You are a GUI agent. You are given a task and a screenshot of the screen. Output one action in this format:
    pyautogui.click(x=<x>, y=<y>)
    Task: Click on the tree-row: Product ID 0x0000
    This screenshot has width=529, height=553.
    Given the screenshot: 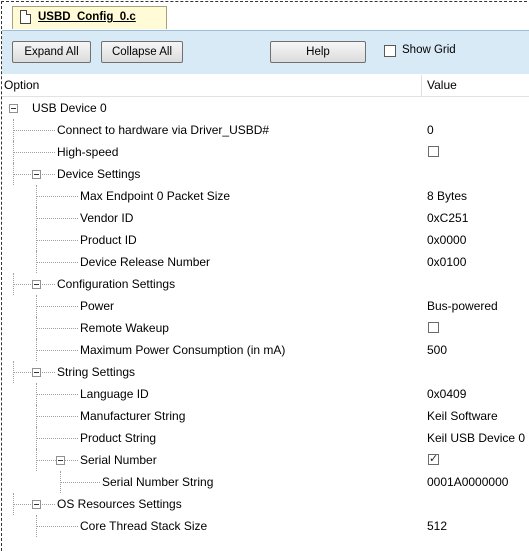 What is the action you would take?
    pyautogui.click(x=265, y=240)
    